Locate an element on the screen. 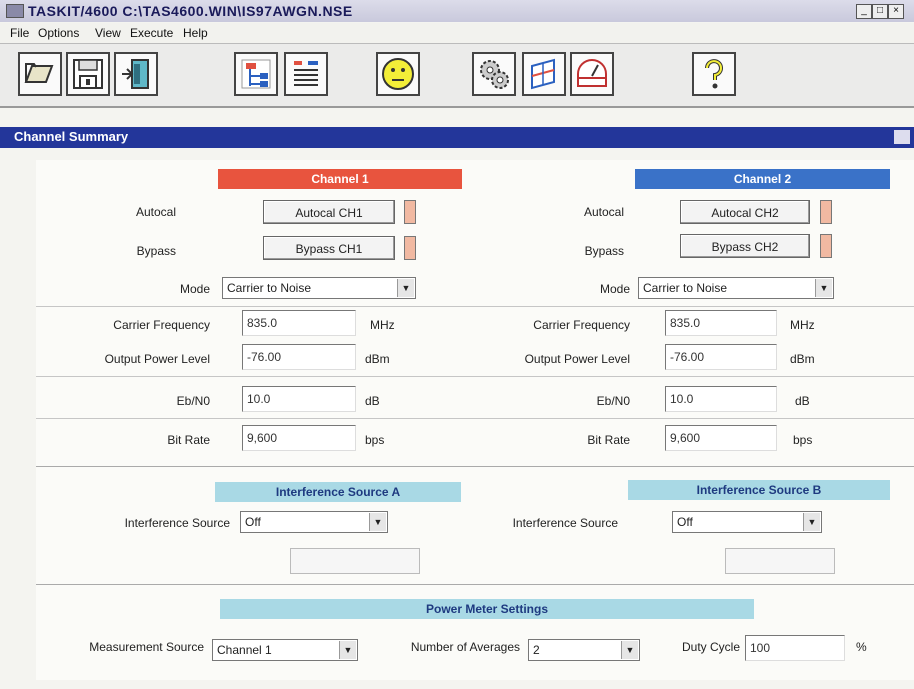 Image resolution: width=914 pixels, height=689 pixels. measurement-source-label: Measurement Source is located at coordinates (146, 647).